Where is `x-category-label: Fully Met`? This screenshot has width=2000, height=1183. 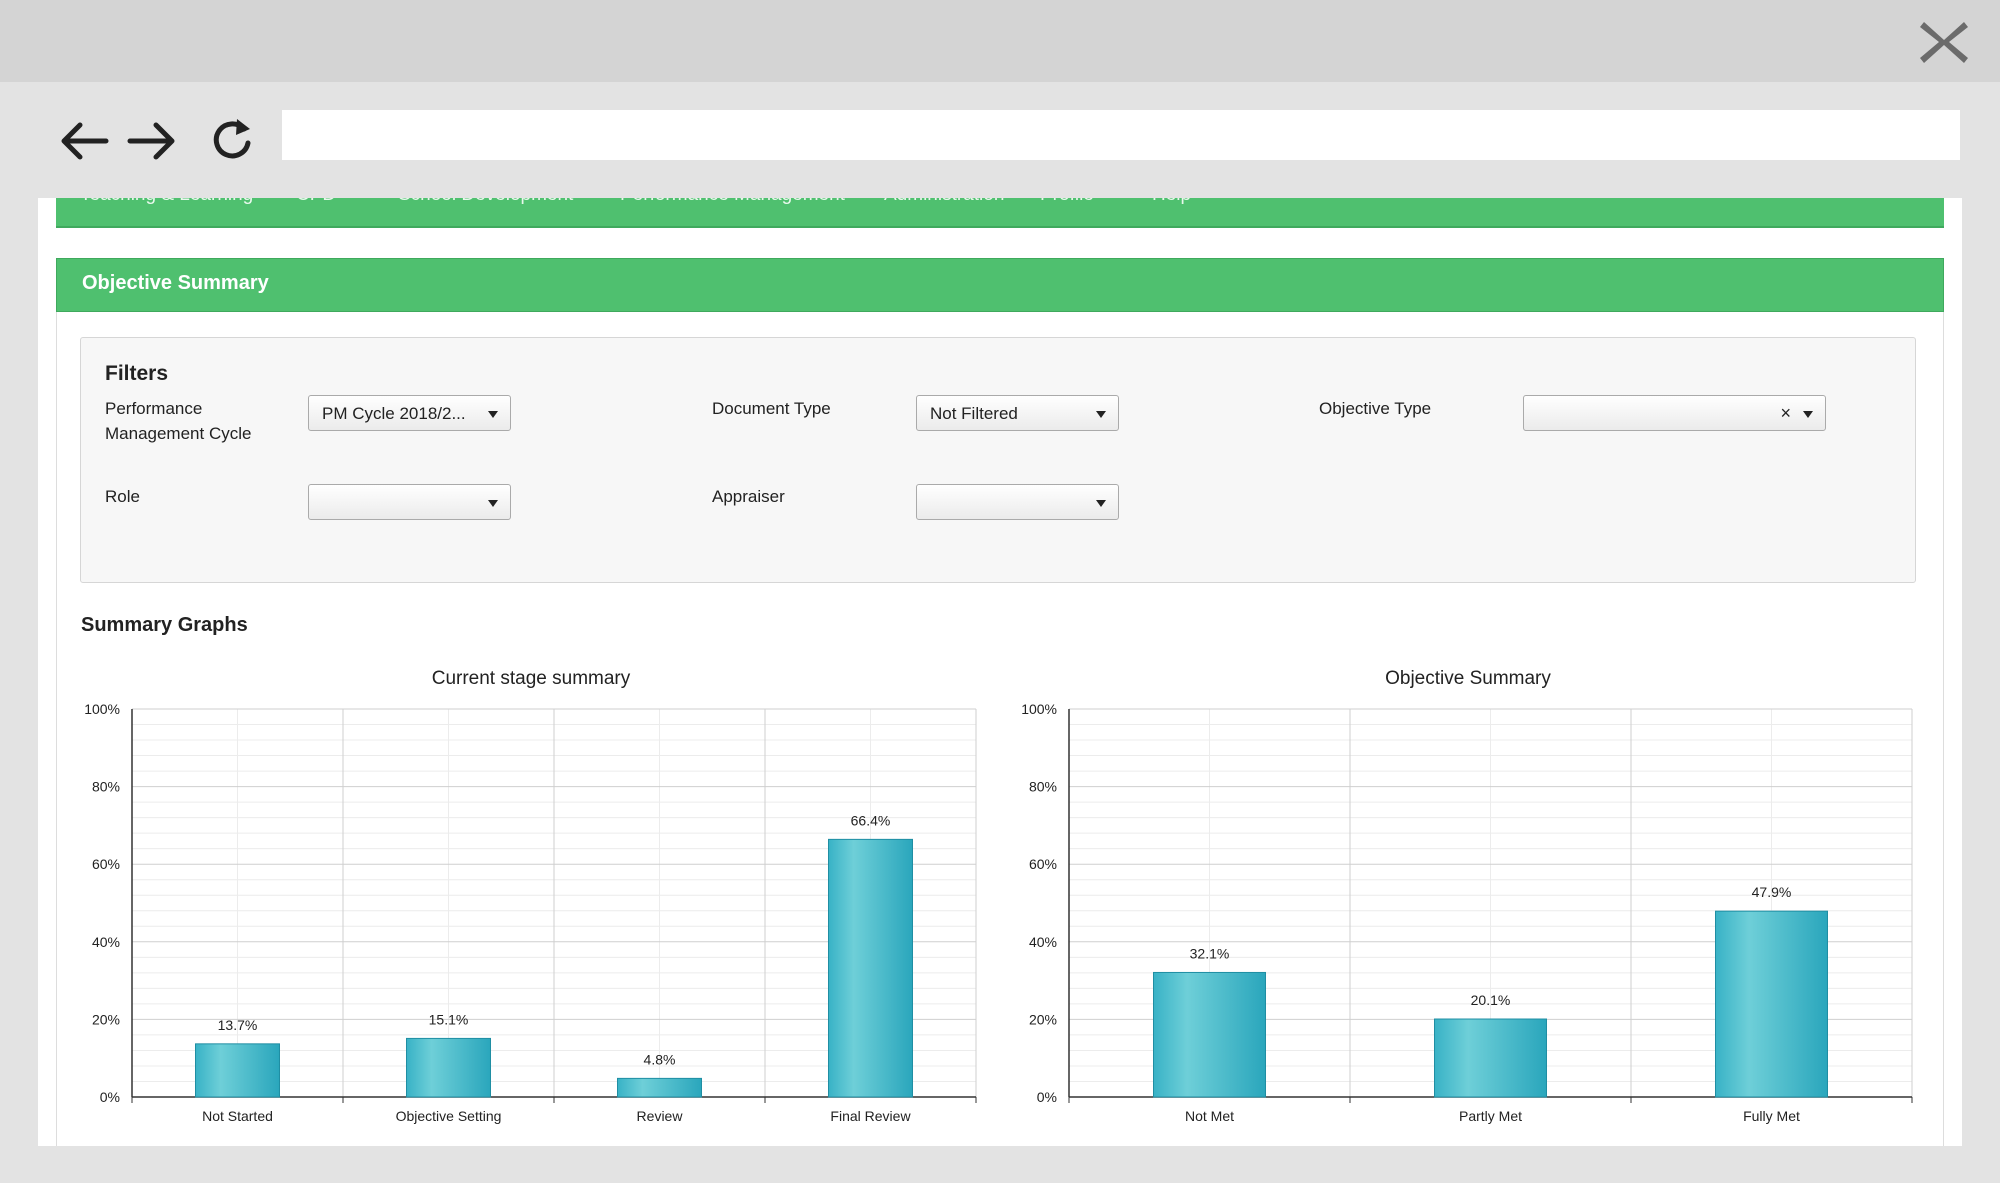 x-category-label: Fully Met is located at coordinates (1771, 1116).